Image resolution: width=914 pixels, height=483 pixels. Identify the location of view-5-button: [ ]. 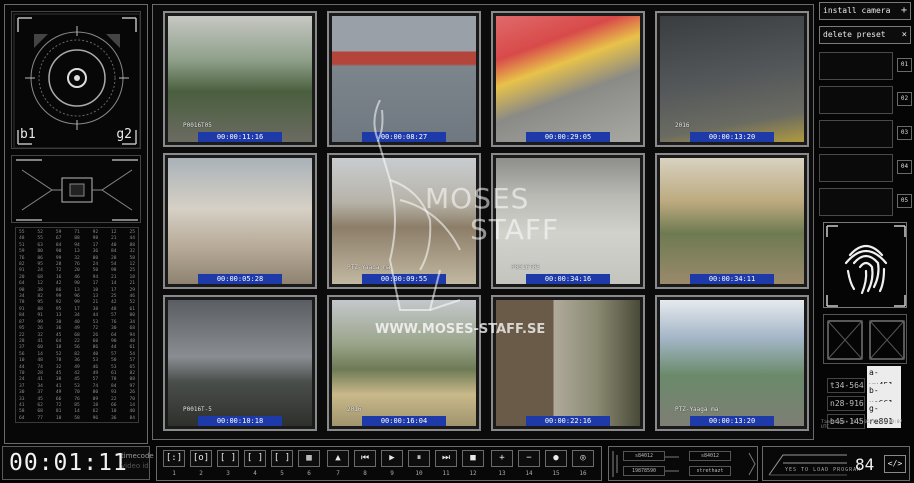
(282, 458).